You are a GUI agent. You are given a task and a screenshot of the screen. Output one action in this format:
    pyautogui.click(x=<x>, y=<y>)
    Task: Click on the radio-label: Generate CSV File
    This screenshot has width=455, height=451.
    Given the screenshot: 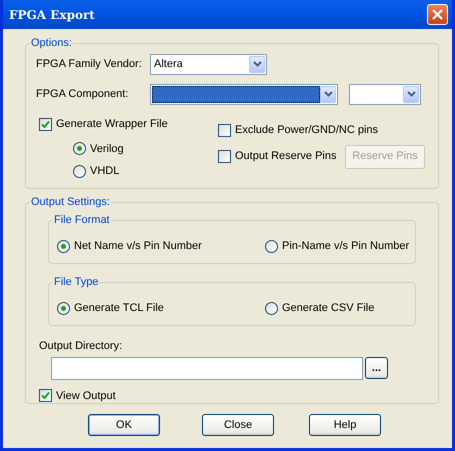 What is the action you would take?
    pyautogui.click(x=328, y=308)
    